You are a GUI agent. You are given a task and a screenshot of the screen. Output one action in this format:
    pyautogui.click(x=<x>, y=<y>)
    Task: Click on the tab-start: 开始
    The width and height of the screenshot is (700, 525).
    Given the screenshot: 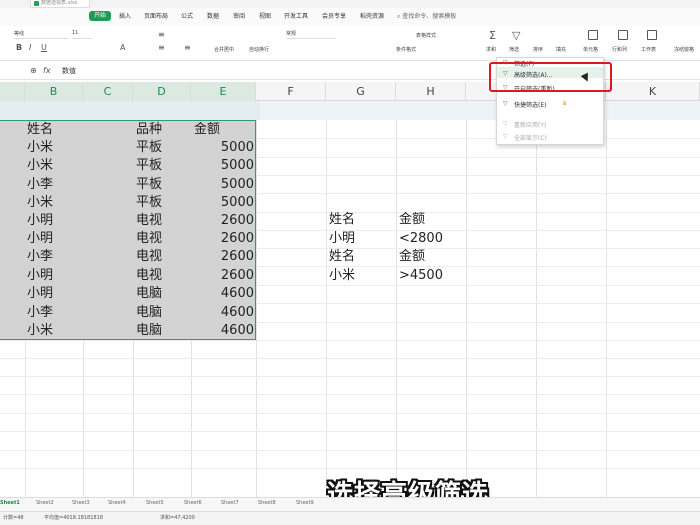 What is the action you would take?
    pyautogui.click(x=100, y=16)
    